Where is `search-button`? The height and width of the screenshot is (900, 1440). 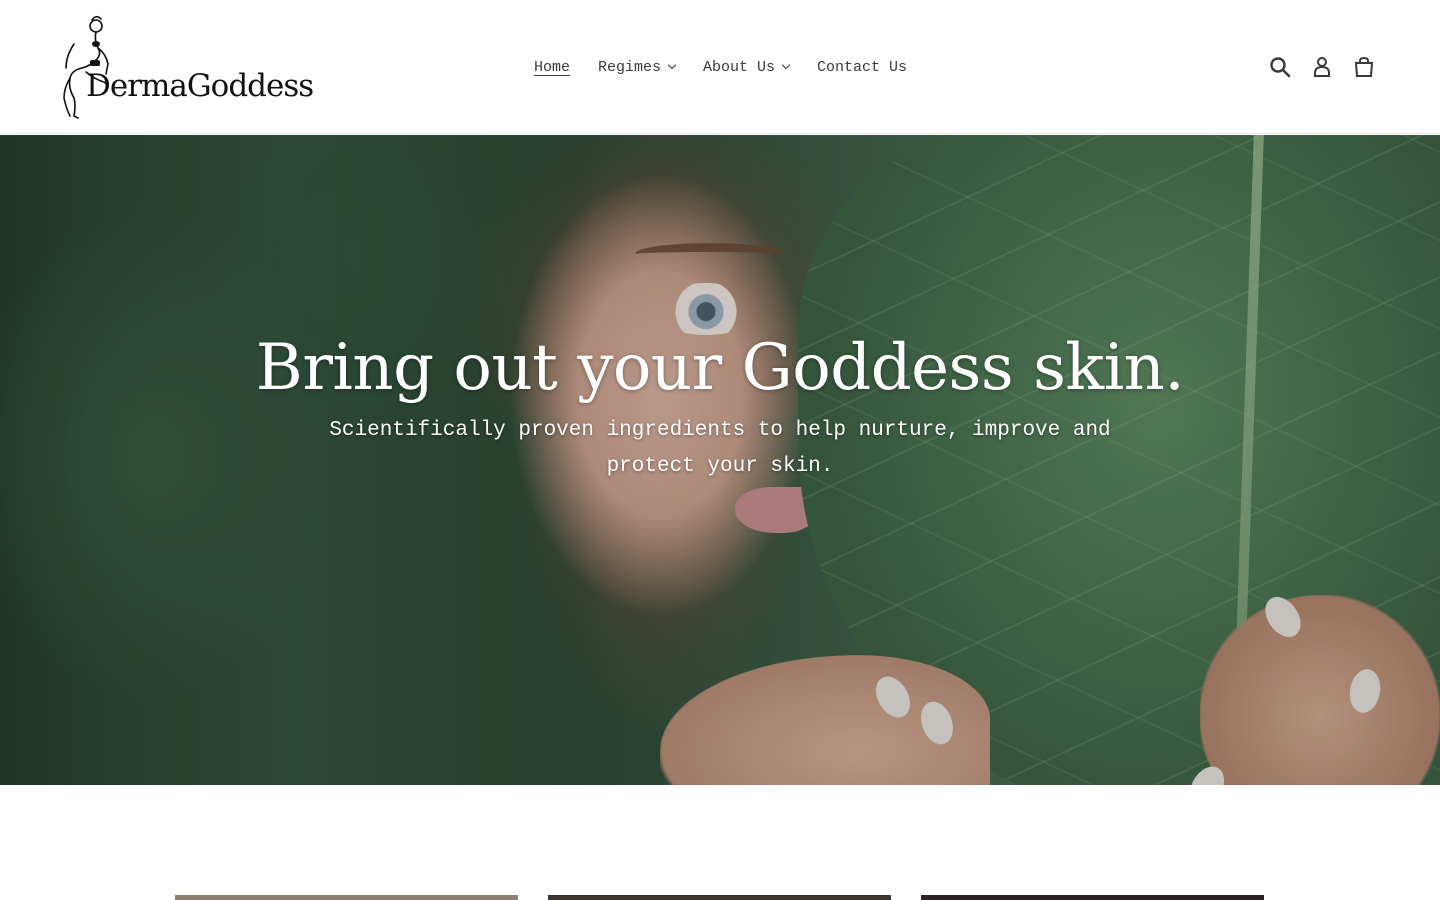 search-button is located at coordinates (1280, 67).